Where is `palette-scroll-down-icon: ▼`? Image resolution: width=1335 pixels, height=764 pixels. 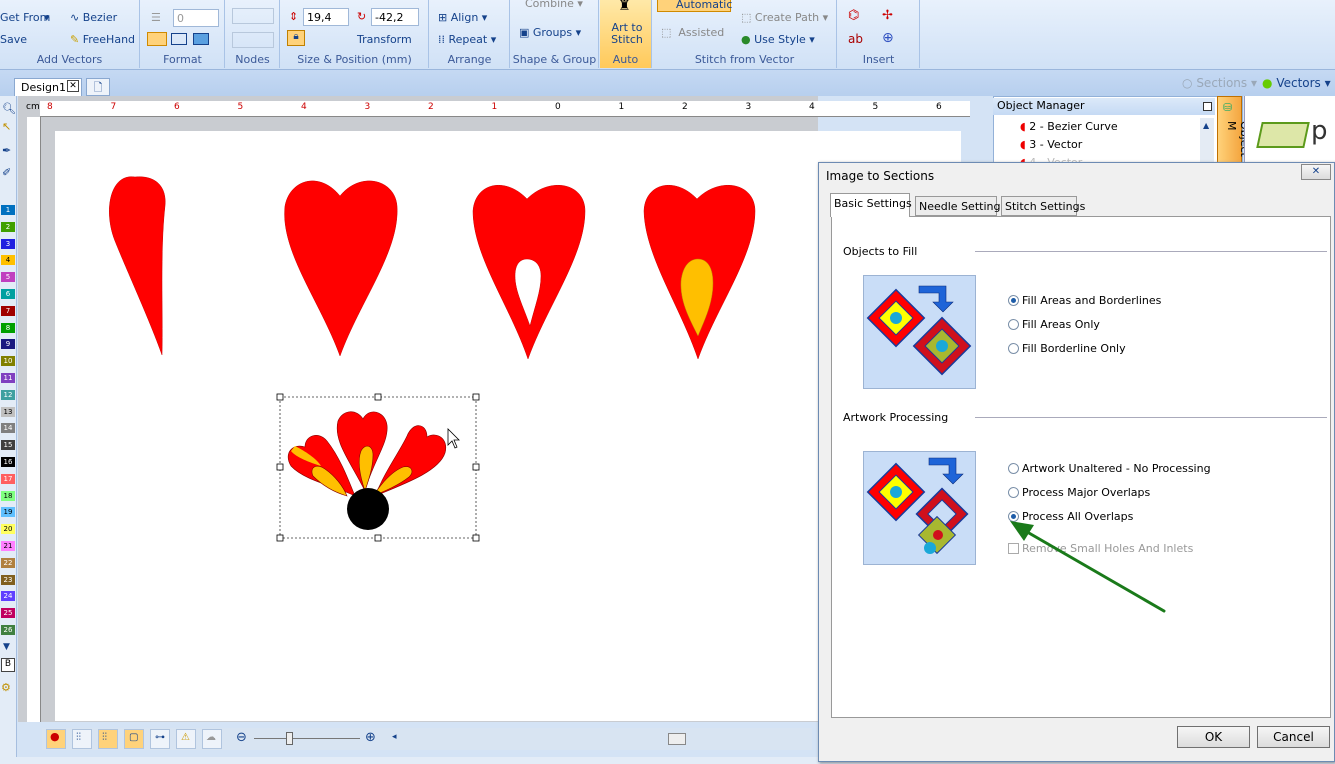 palette-scroll-down-icon: ▼ is located at coordinates (6, 647).